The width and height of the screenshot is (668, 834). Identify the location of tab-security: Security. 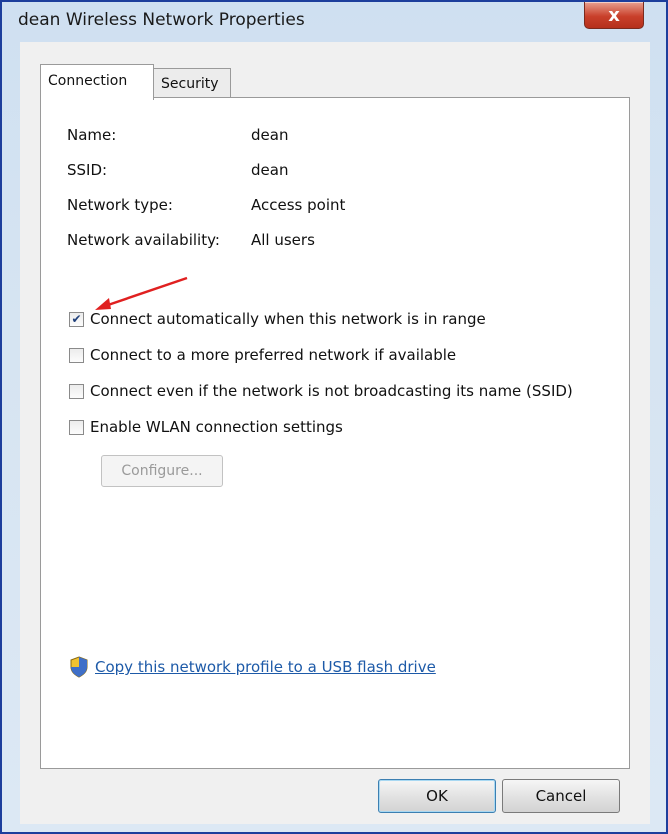
(192, 83).